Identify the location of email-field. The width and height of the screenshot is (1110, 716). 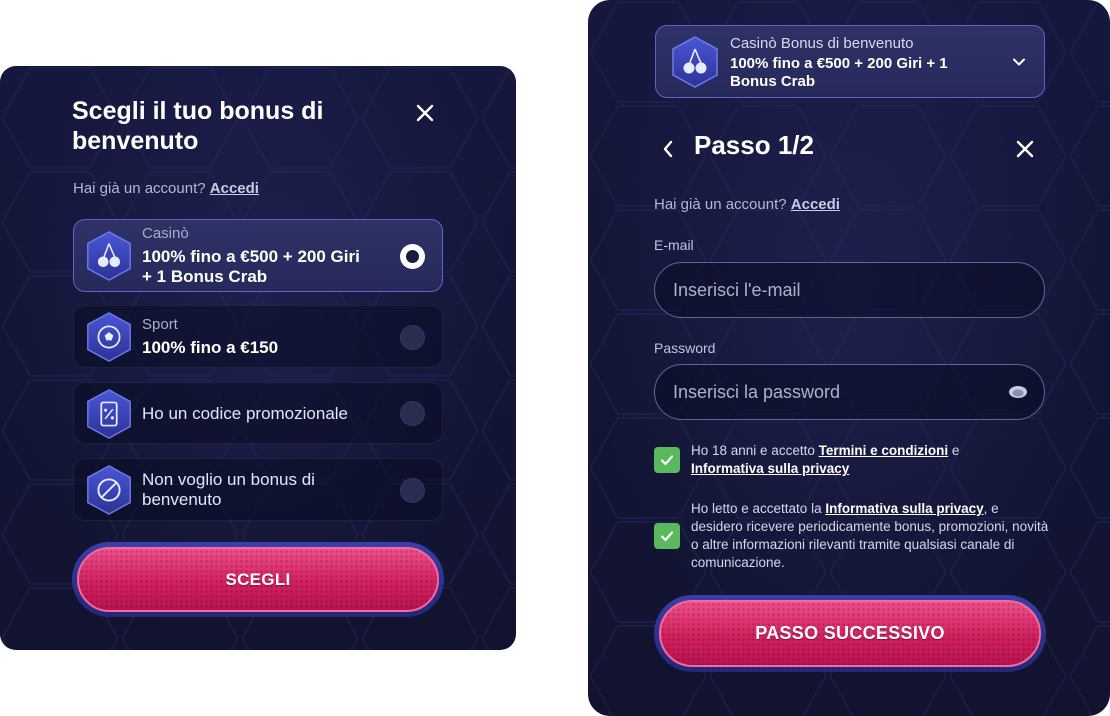
(849, 290).